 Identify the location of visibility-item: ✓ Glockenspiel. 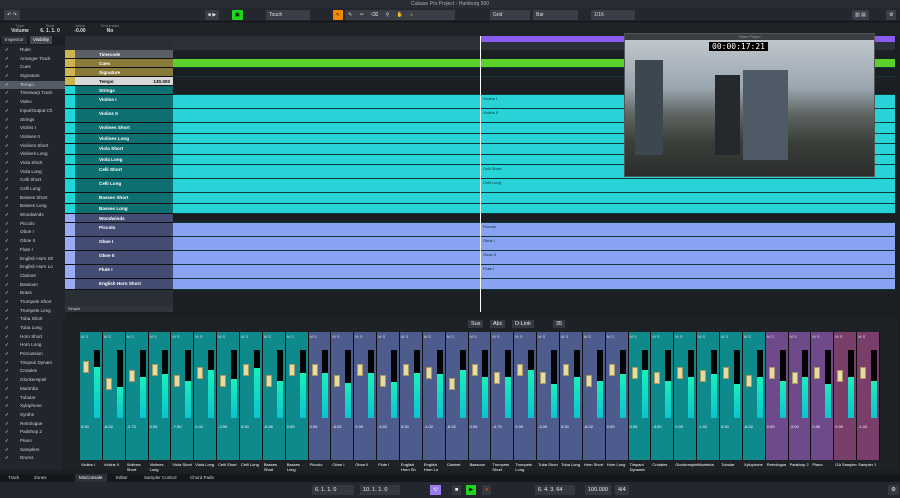
(32, 380).